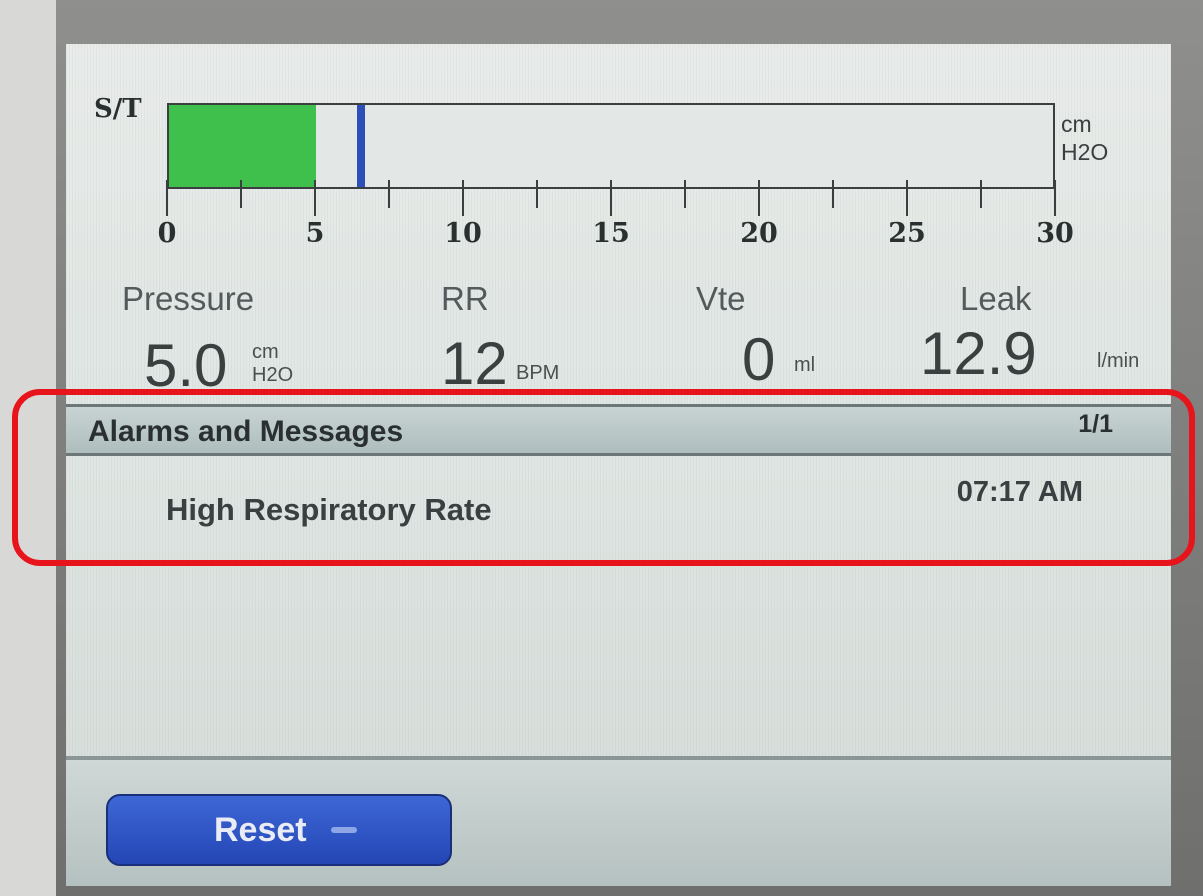  I want to click on pressure-unit-top: cm, so click(265, 352).